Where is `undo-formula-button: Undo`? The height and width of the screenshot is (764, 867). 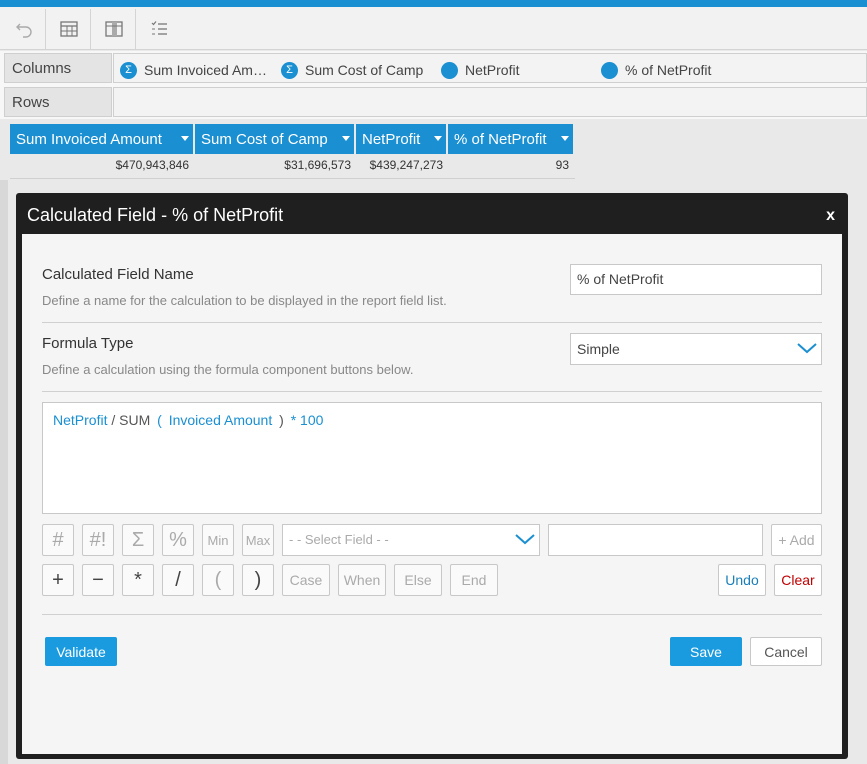
undo-formula-button: Undo is located at coordinates (742, 580).